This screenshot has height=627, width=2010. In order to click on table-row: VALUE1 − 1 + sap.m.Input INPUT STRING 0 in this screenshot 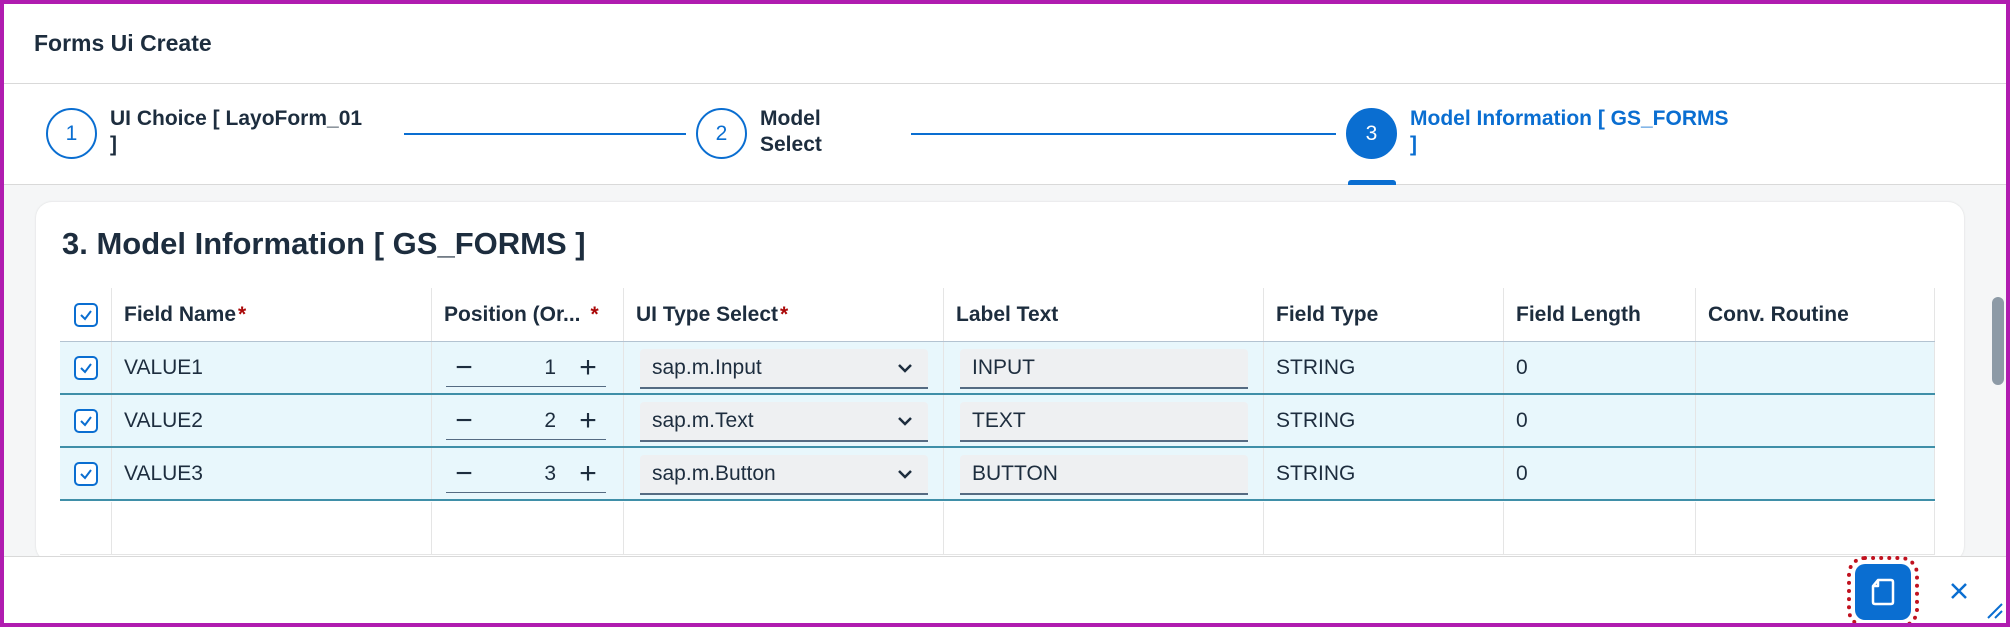, I will do `click(997, 368)`.